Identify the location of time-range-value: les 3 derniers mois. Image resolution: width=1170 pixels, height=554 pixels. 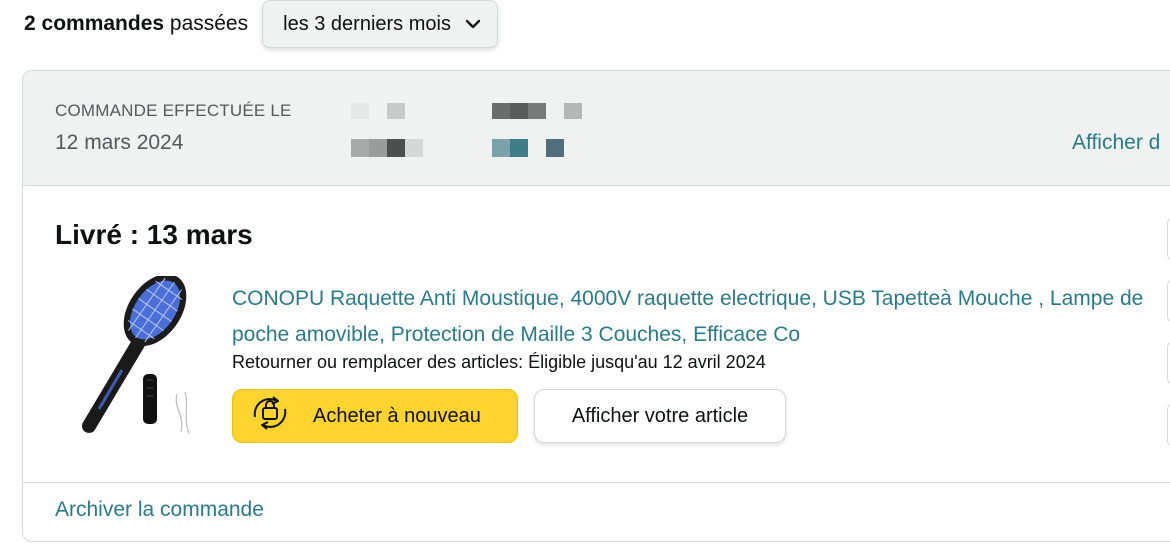
(367, 23).